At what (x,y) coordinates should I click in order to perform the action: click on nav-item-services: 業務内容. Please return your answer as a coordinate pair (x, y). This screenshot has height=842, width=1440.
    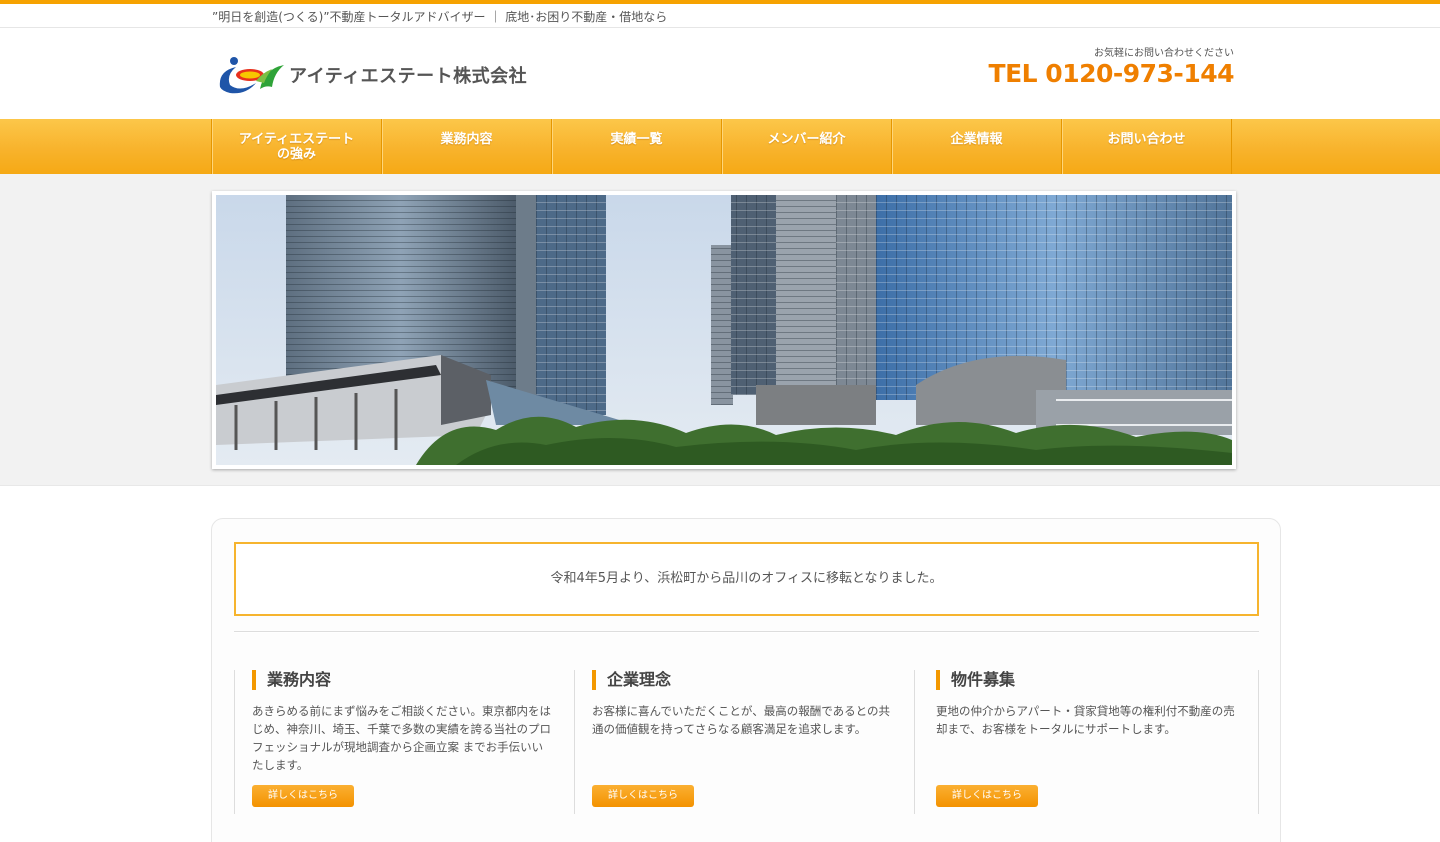
    Looking at the image, I should click on (467, 146).